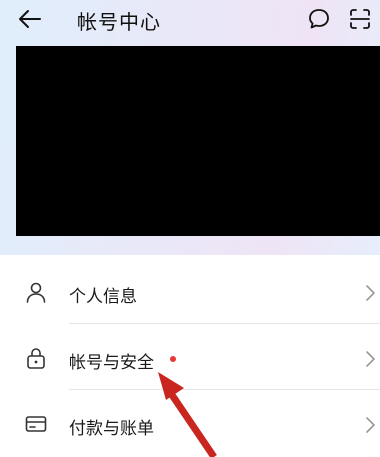  What do you see at coordinates (111, 429) in the screenshot?
I see `menu-item-label: 付款与账单` at bounding box center [111, 429].